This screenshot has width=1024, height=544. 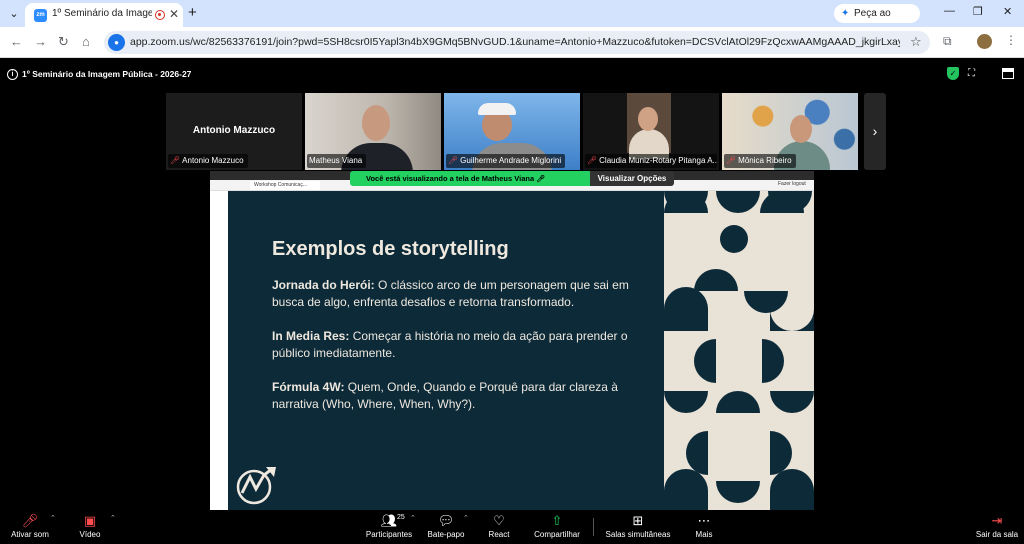 What do you see at coordinates (116, 42) in the screenshot?
I see `site-info-icon: ●` at bounding box center [116, 42].